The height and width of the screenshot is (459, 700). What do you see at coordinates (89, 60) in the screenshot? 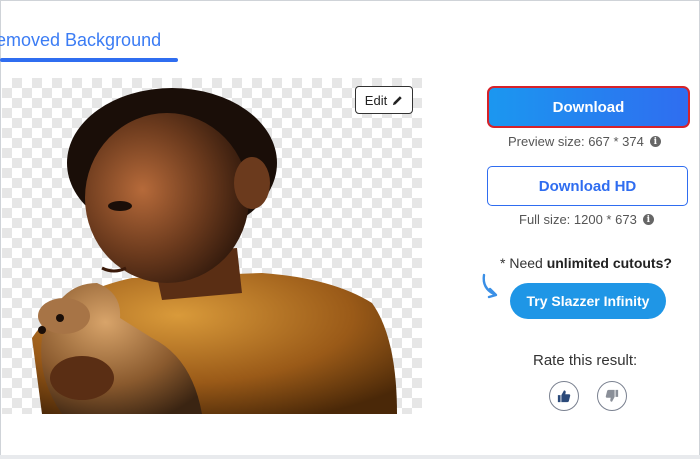
I see `active-tab-indicator` at bounding box center [89, 60].